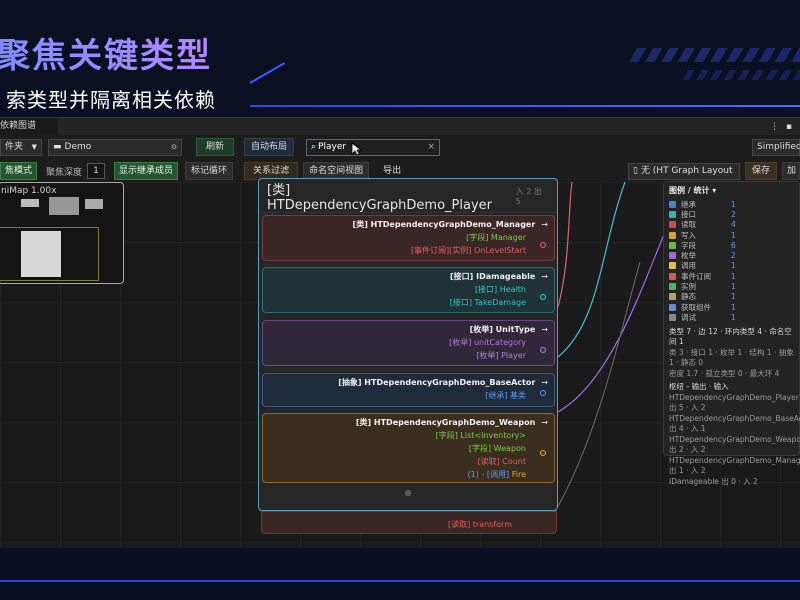  What do you see at coordinates (115, 147) in the screenshot?
I see `path-field: ▬ Demo ⊙` at bounding box center [115, 147].